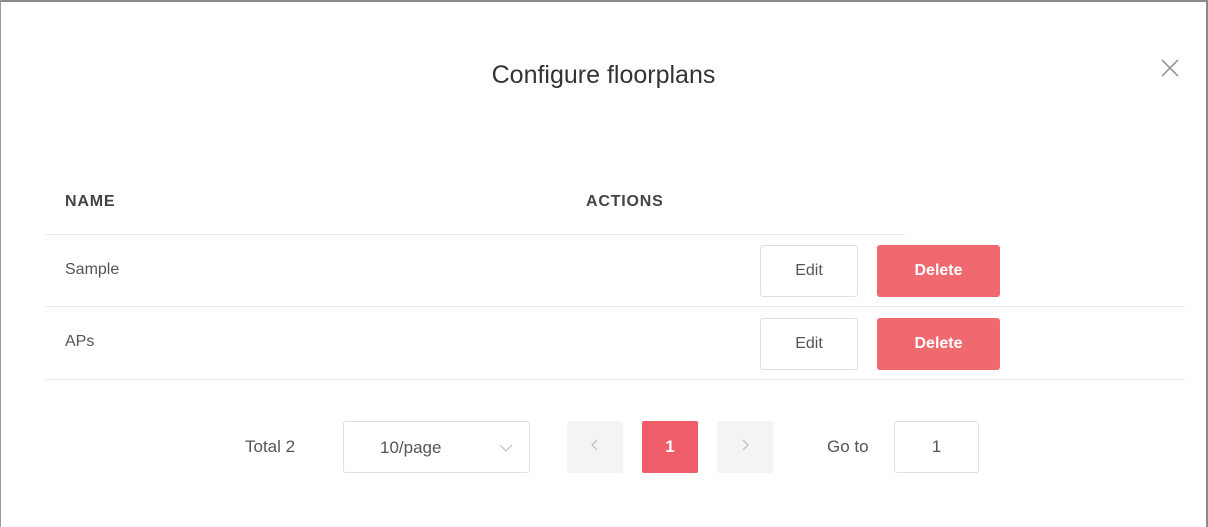 The height and width of the screenshot is (527, 1208). I want to click on chevron-down-icon, so click(506, 448).